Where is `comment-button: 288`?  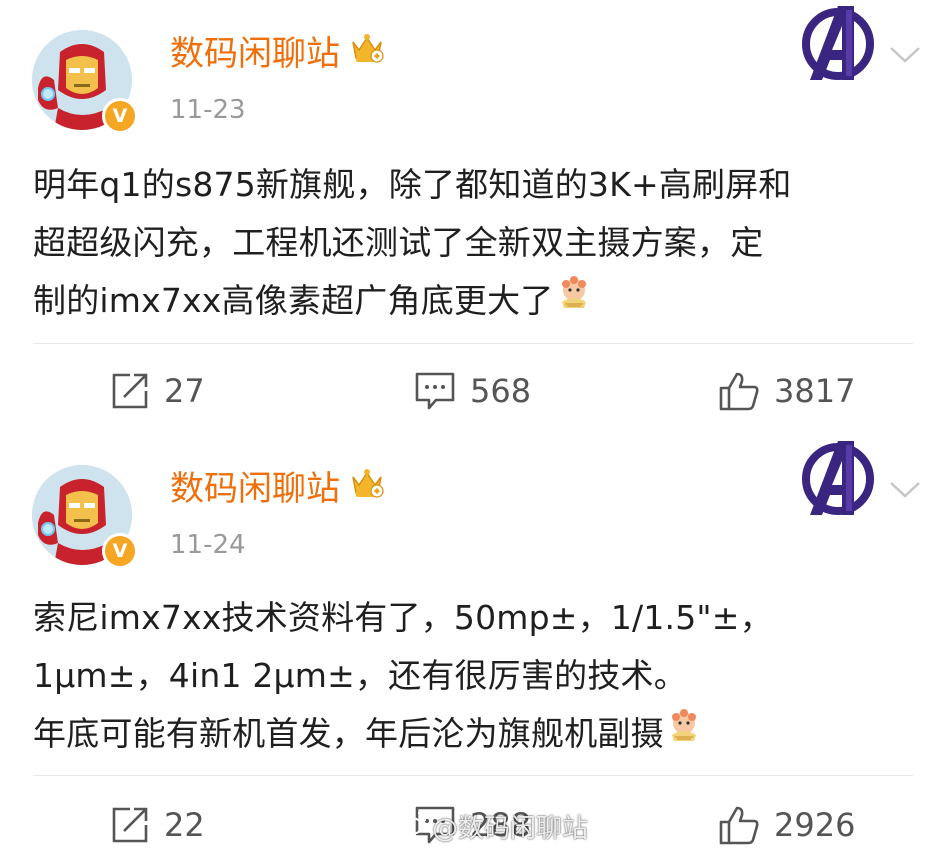 comment-button: 288 is located at coordinates (472, 825).